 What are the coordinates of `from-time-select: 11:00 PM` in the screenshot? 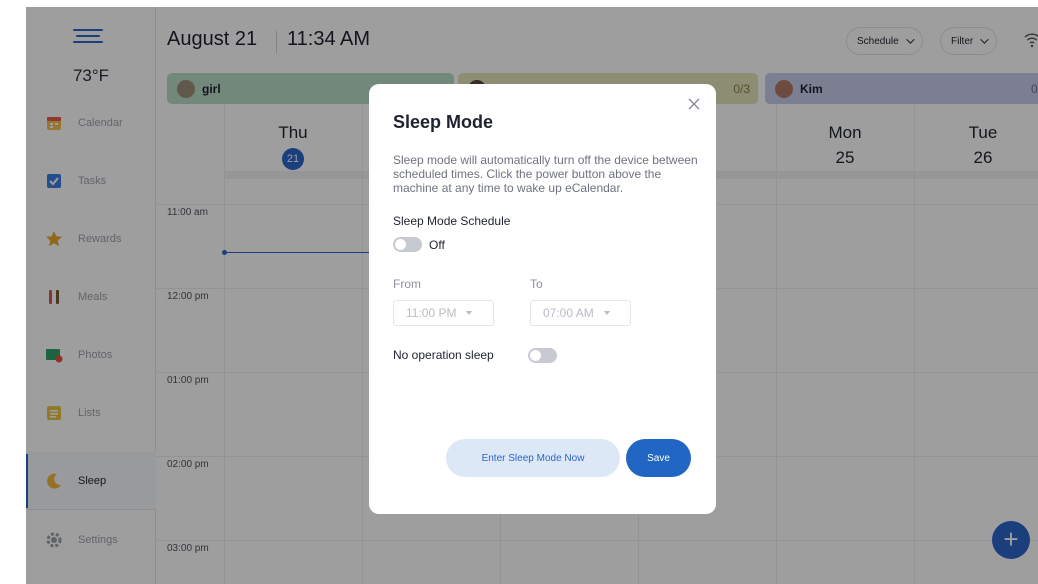 It's located at (443, 313).